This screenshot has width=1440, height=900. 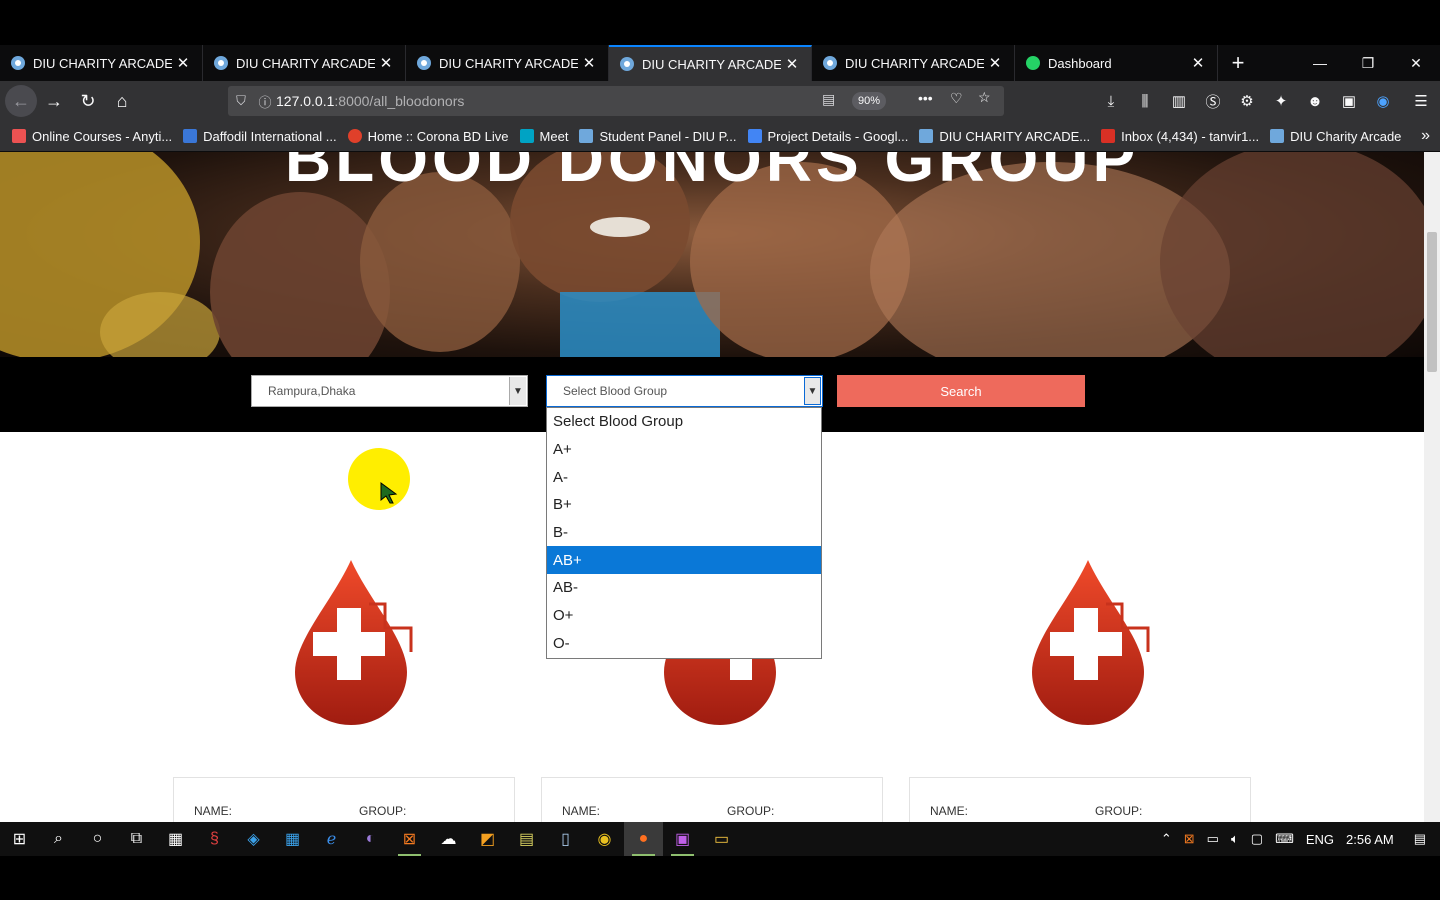 I want to click on chevron-up-icon: ⌃, so click(x=1166, y=839).